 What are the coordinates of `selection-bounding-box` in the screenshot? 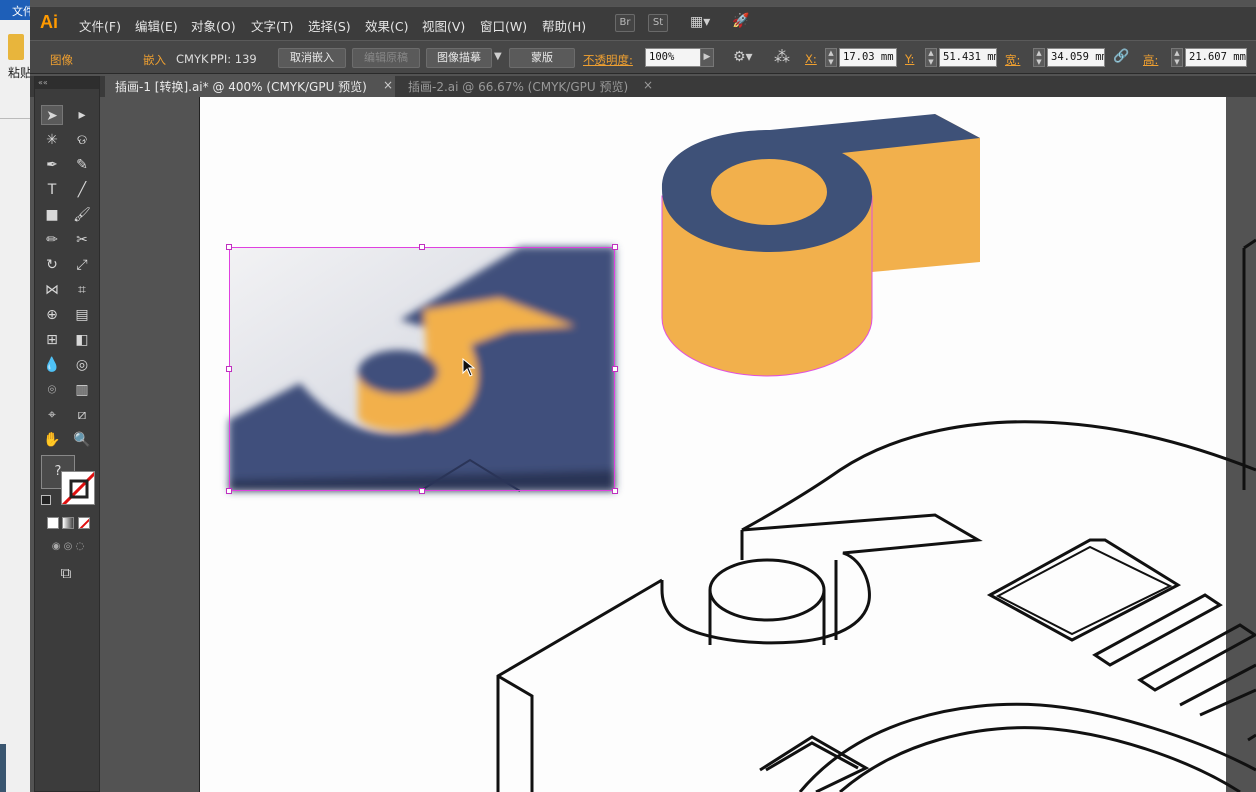 It's located at (422, 369).